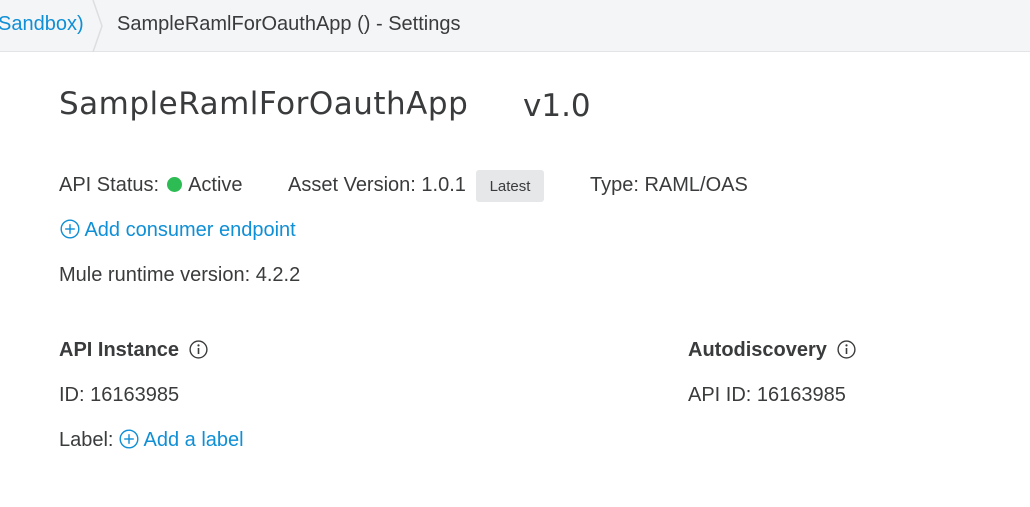  What do you see at coordinates (175, 184) in the screenshot?
I see `status-dot-icon` at bounding box center [175, 184].